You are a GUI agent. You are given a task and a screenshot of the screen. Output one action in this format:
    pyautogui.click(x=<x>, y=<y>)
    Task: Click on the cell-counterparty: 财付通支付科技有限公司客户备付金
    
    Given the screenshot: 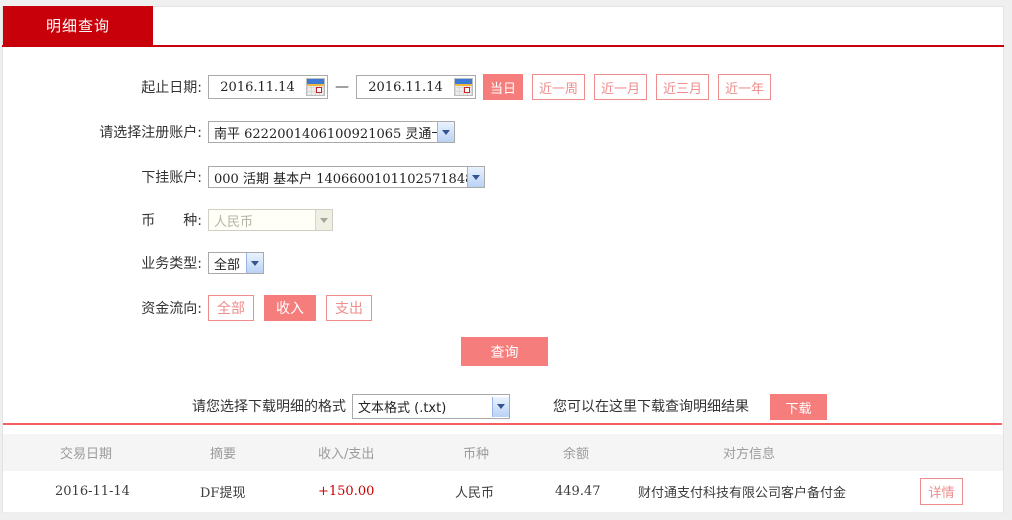 What is the action you would take?
    pyautogui.click(x=742, y=493)
    